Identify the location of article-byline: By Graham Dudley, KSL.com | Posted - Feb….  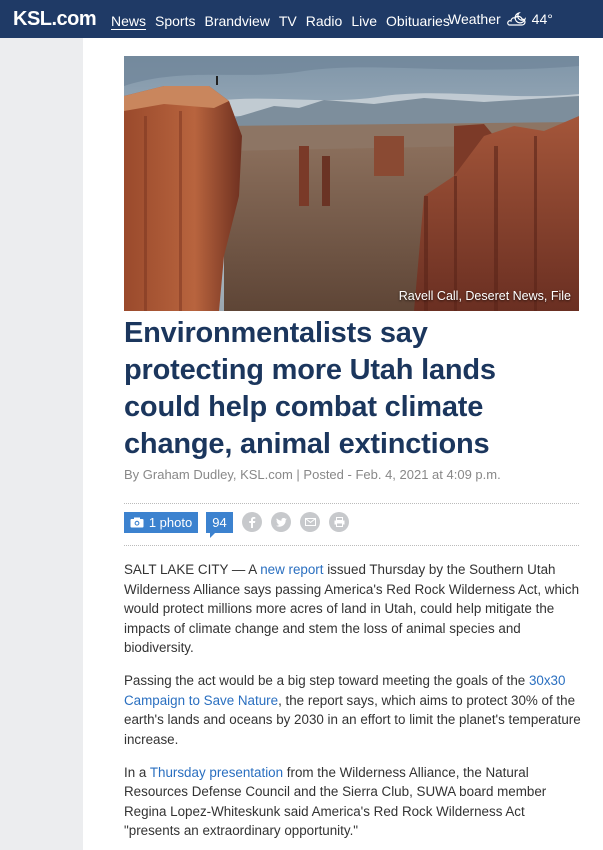
(312, 474).